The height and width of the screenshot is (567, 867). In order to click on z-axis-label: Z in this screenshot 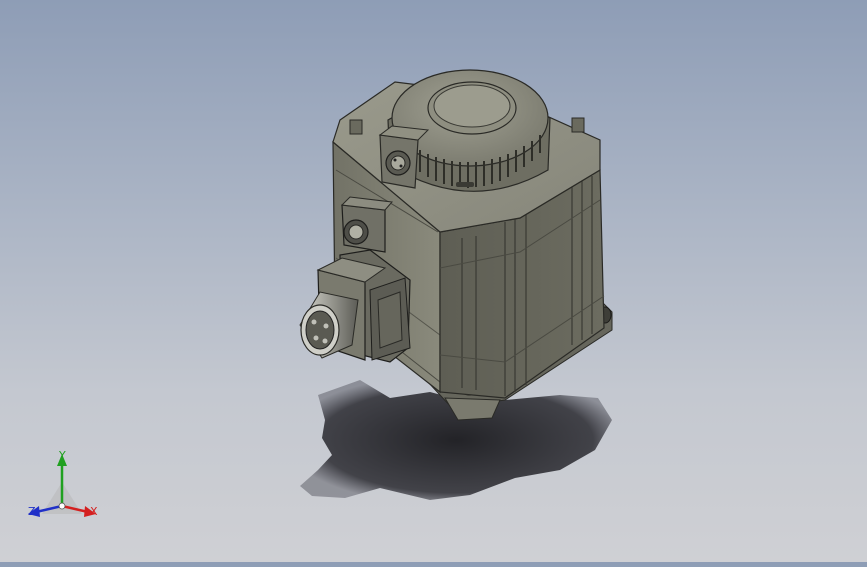, I will do `click(32, 511)`.